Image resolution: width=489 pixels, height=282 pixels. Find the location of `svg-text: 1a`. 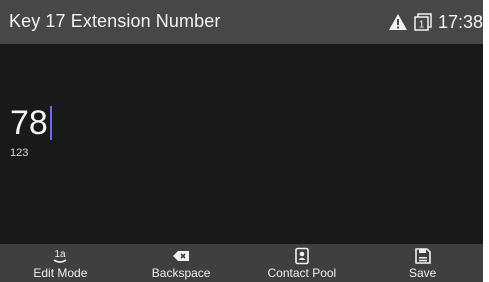

svg-text: 1a is located at coordinates (61, 254).